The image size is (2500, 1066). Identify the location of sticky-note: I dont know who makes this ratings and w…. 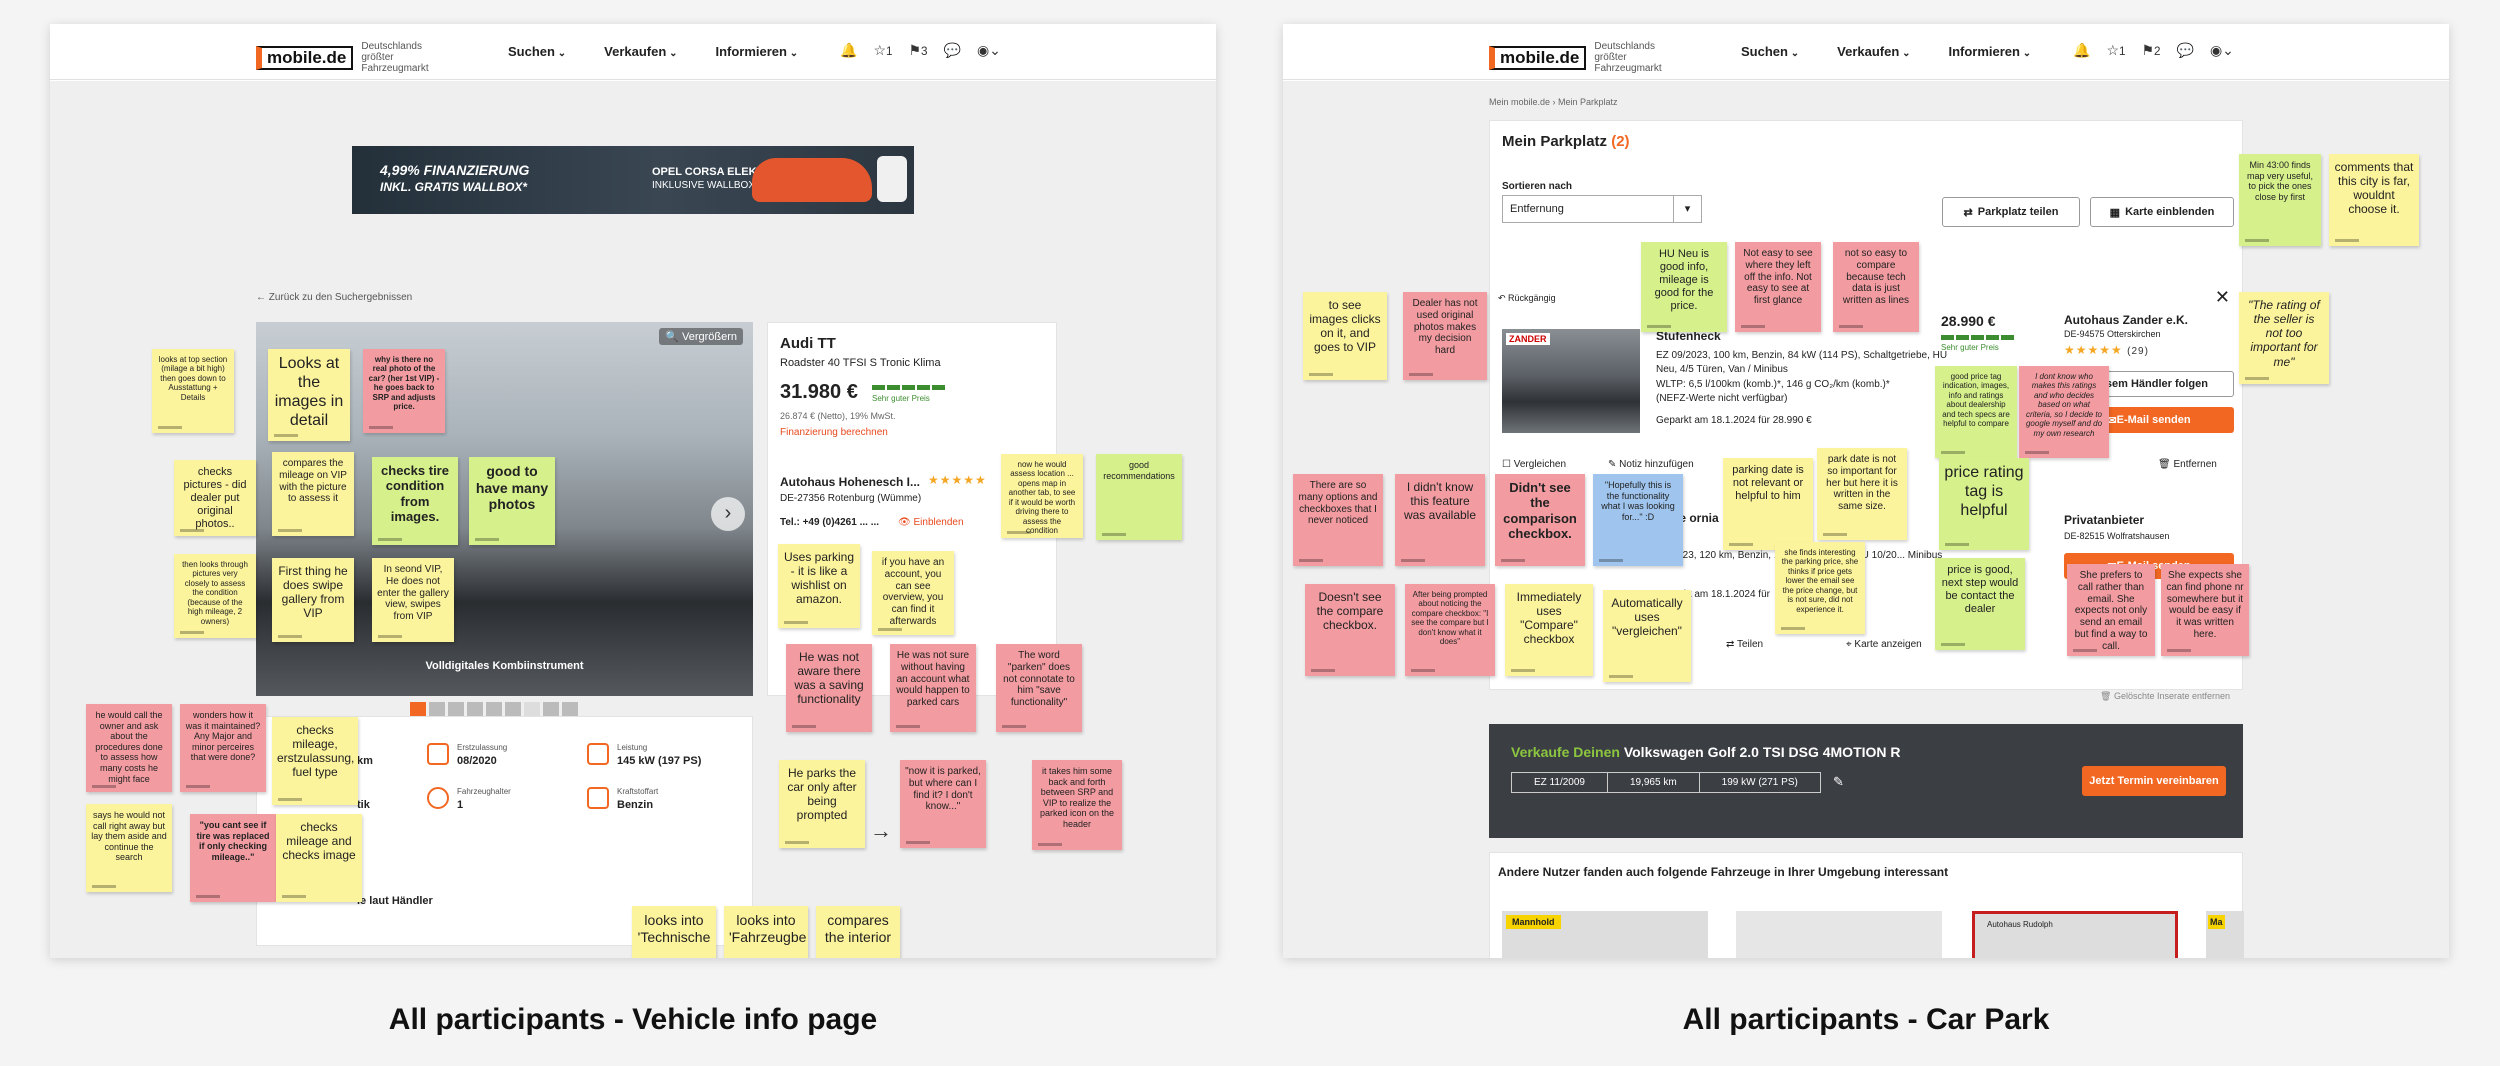
(2064, 412).